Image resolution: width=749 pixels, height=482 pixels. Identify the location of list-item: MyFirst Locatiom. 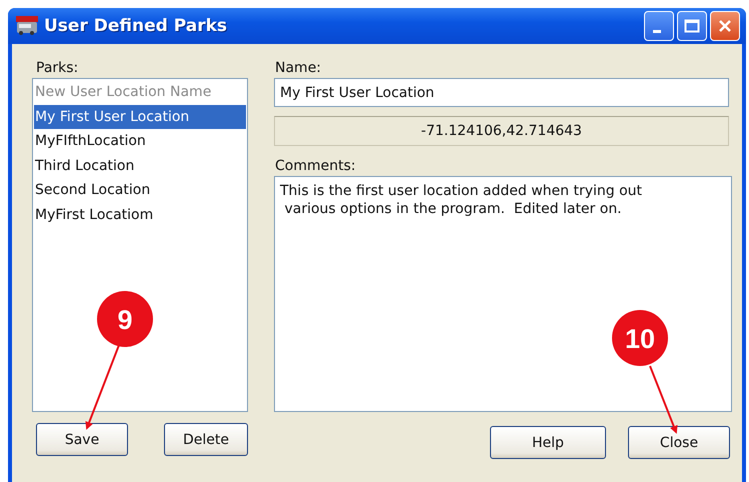
(140, 214).